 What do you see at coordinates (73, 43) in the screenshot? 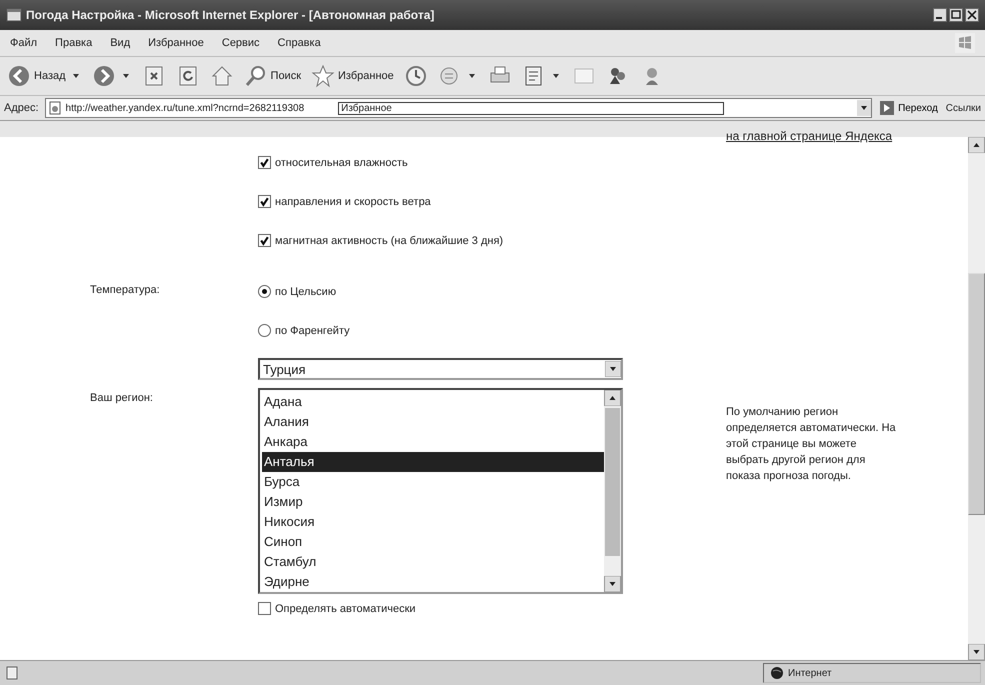
I see `menu-item: Правка` at bounding box center [73, 43].